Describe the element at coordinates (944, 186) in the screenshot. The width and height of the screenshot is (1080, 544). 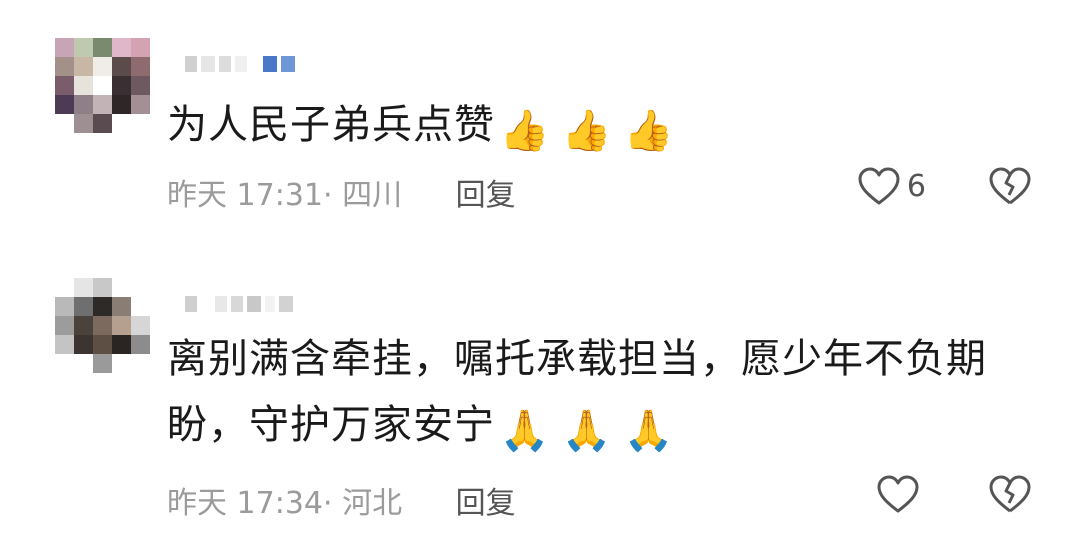
I see `comment-actions: 6` at that location.